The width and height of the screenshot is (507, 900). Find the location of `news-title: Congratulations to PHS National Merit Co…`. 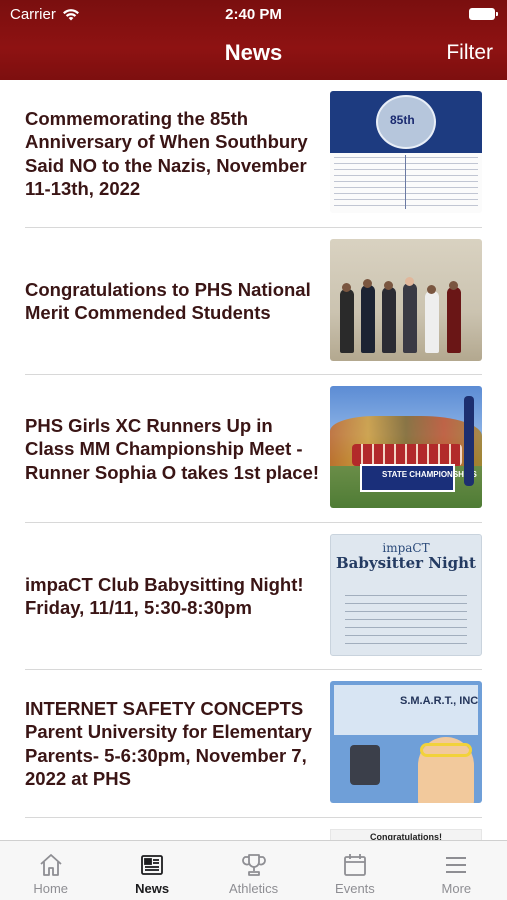

news-title: Congratulations to PHS National Merit Co… is located at coordinates (168, 301).